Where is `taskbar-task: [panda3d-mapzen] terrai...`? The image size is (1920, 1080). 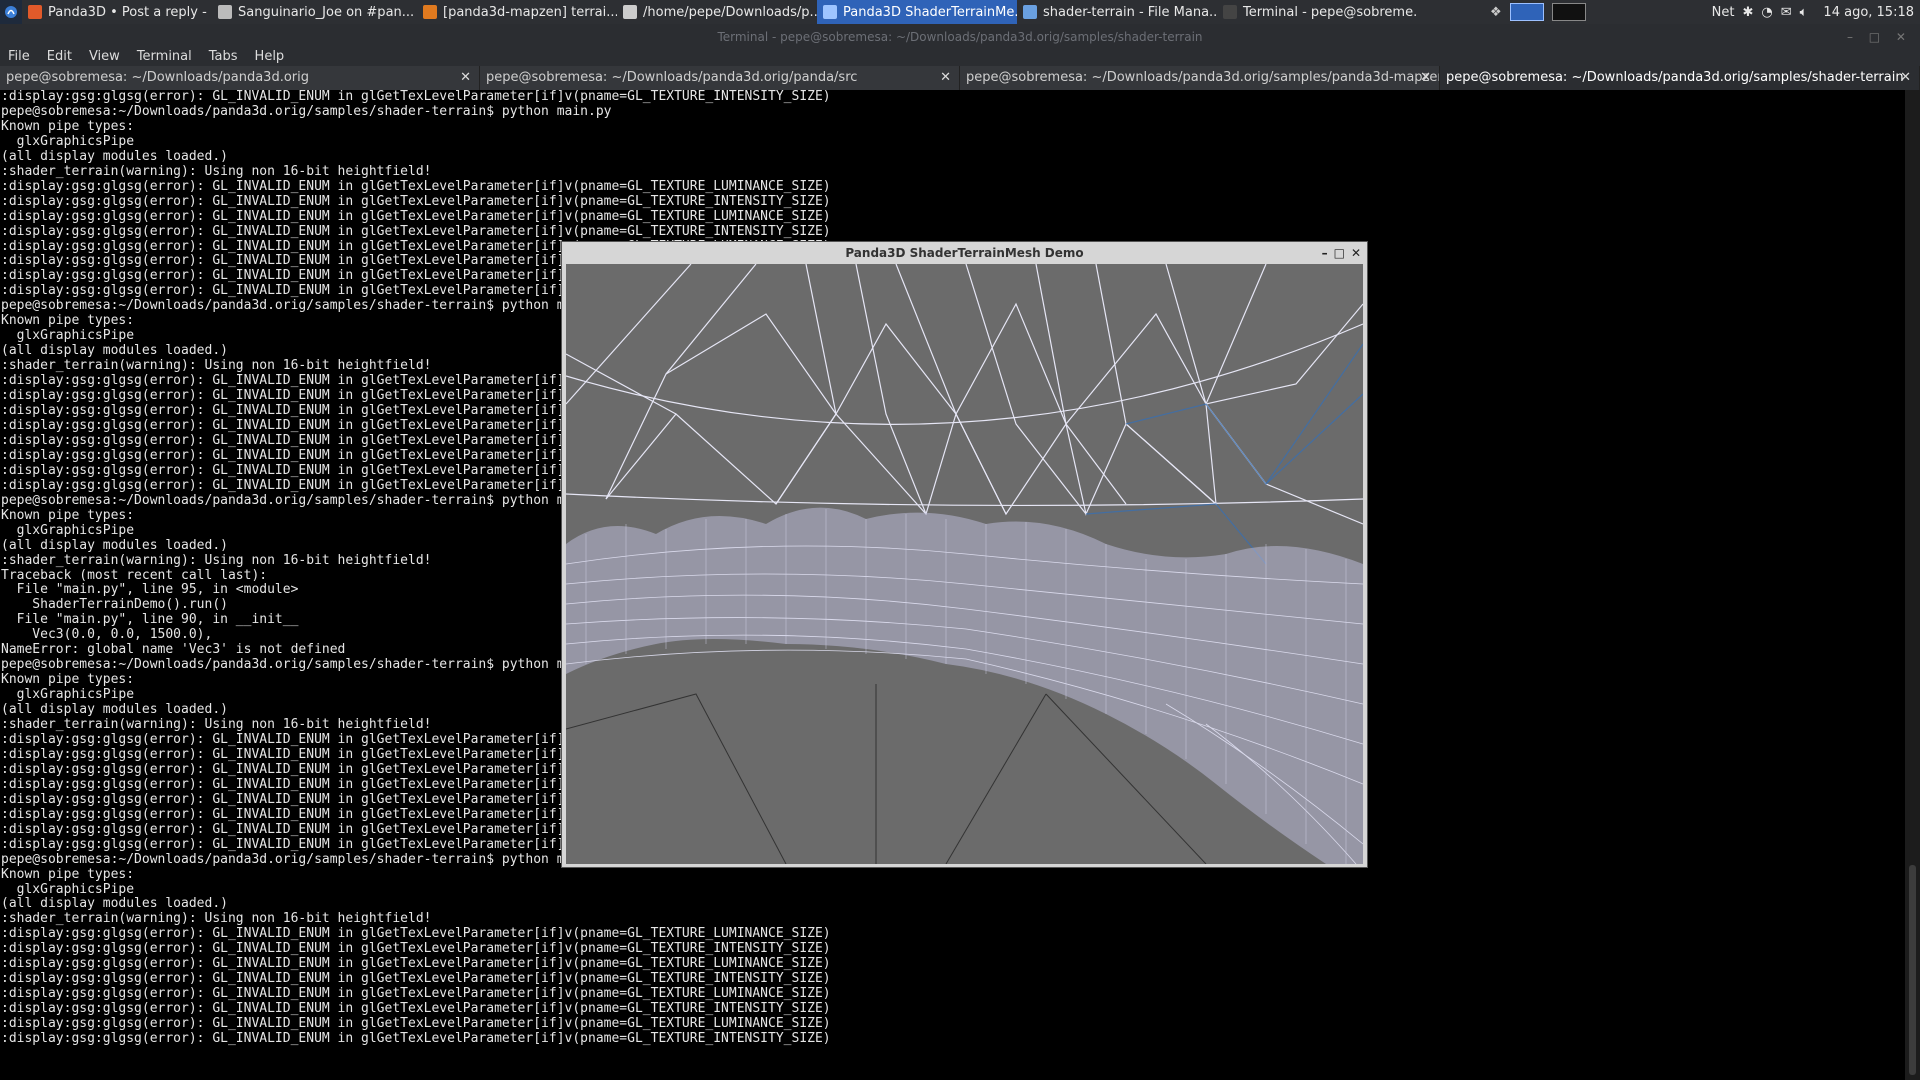
taskbar-task: [panda3d-mapzen] terrai... is located at coordinates (517, 12).